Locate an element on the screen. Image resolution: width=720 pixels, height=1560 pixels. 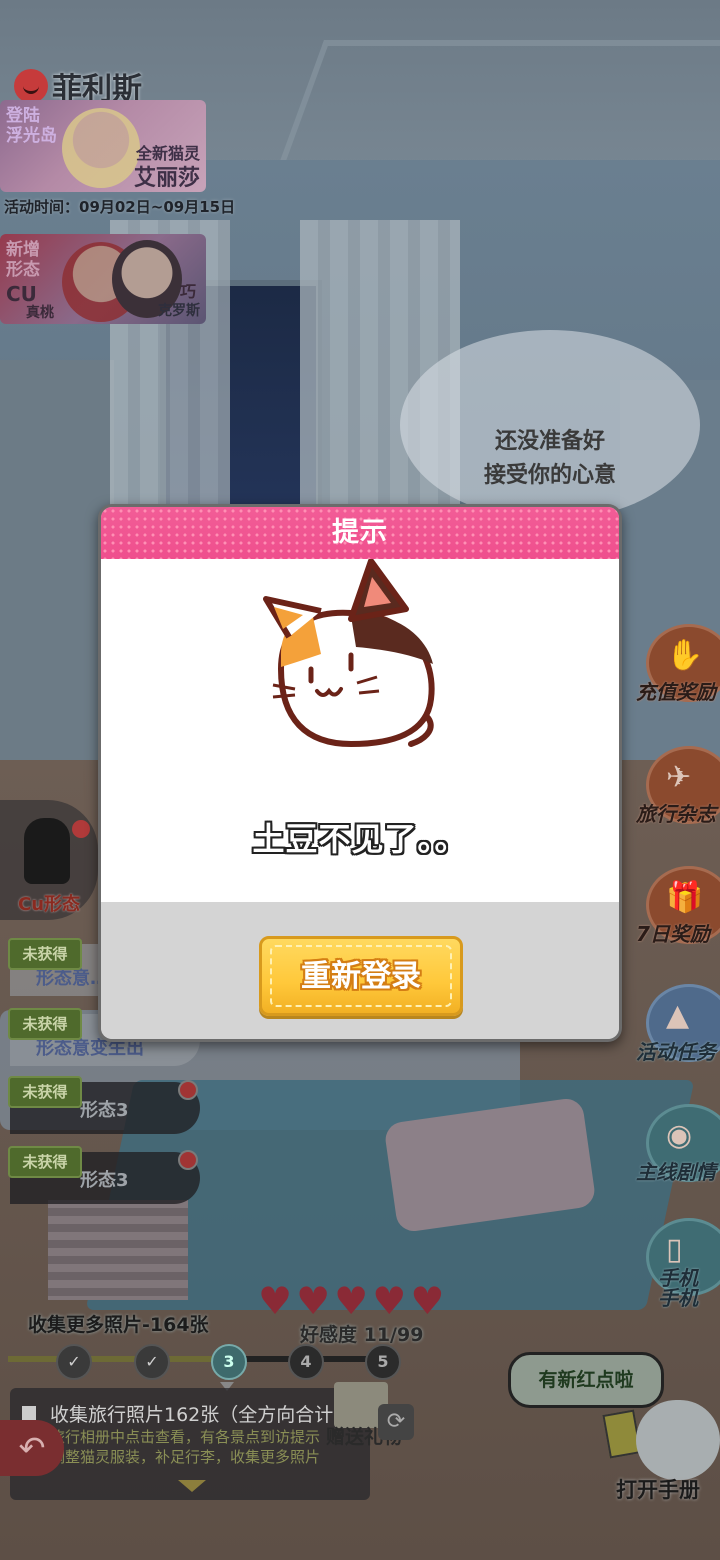
sad-cat-icon is located at coordinates (349, 653).